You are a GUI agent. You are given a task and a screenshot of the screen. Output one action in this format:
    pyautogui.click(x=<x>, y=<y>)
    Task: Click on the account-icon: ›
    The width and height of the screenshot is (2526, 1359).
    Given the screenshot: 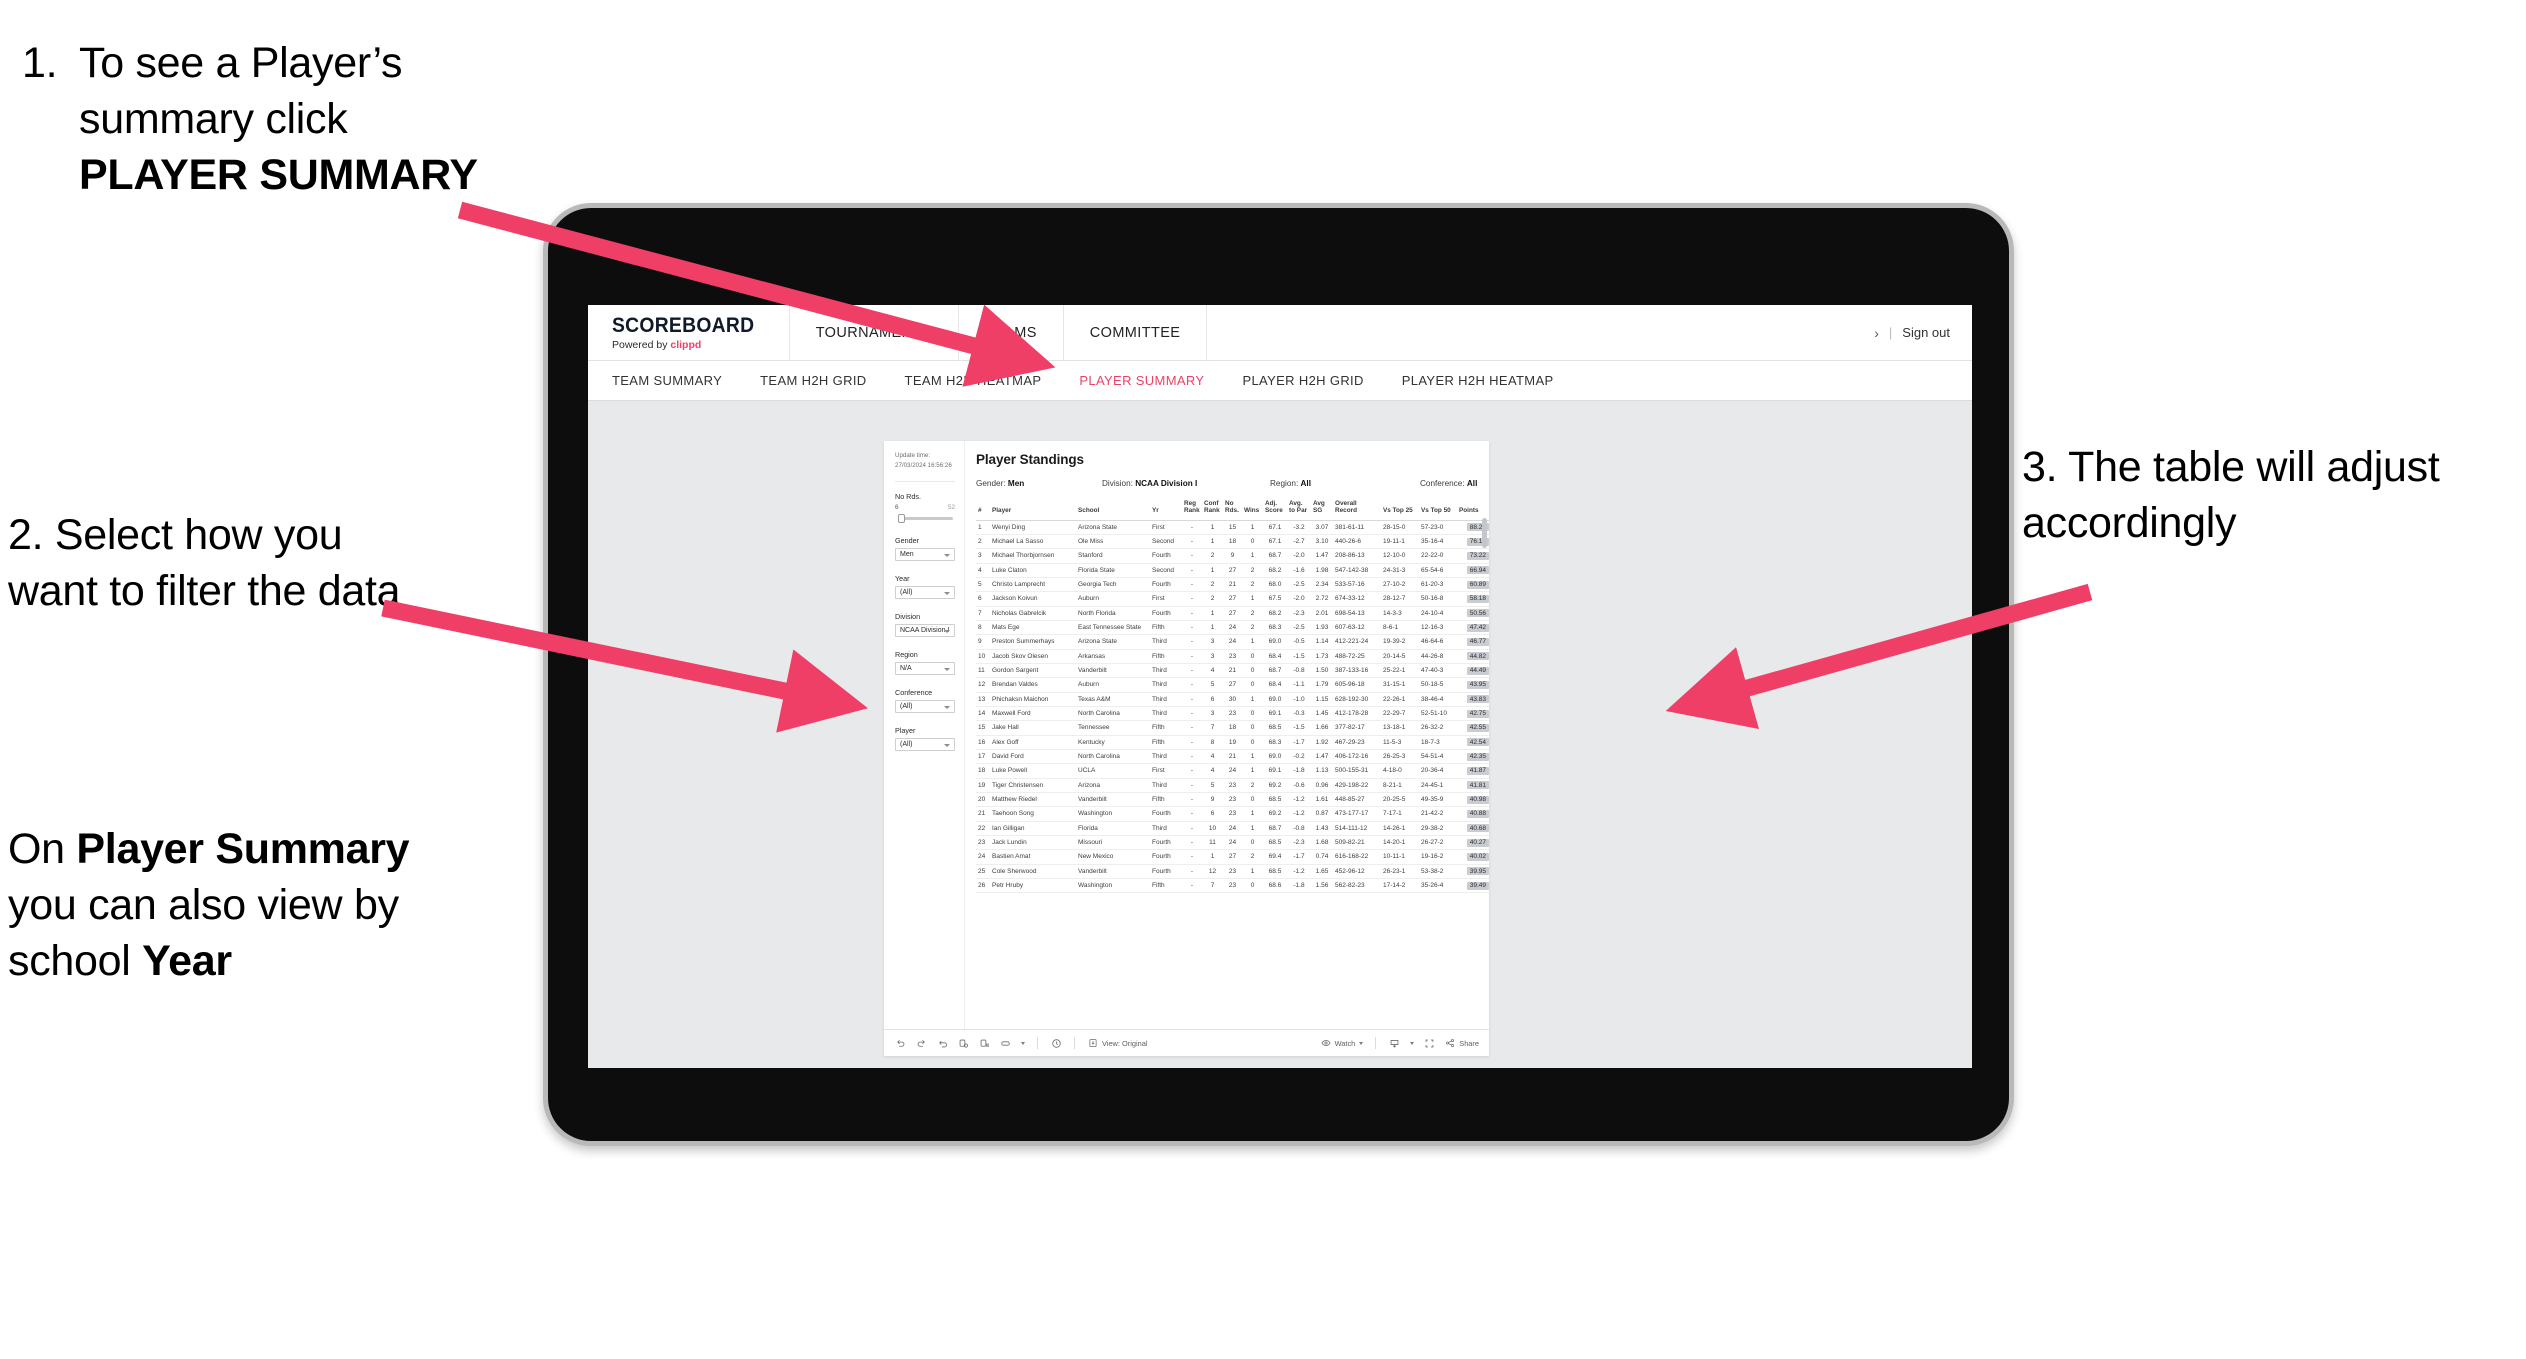 What is the action you would take?
    pyautogui.click(x=1876, y=333)
    